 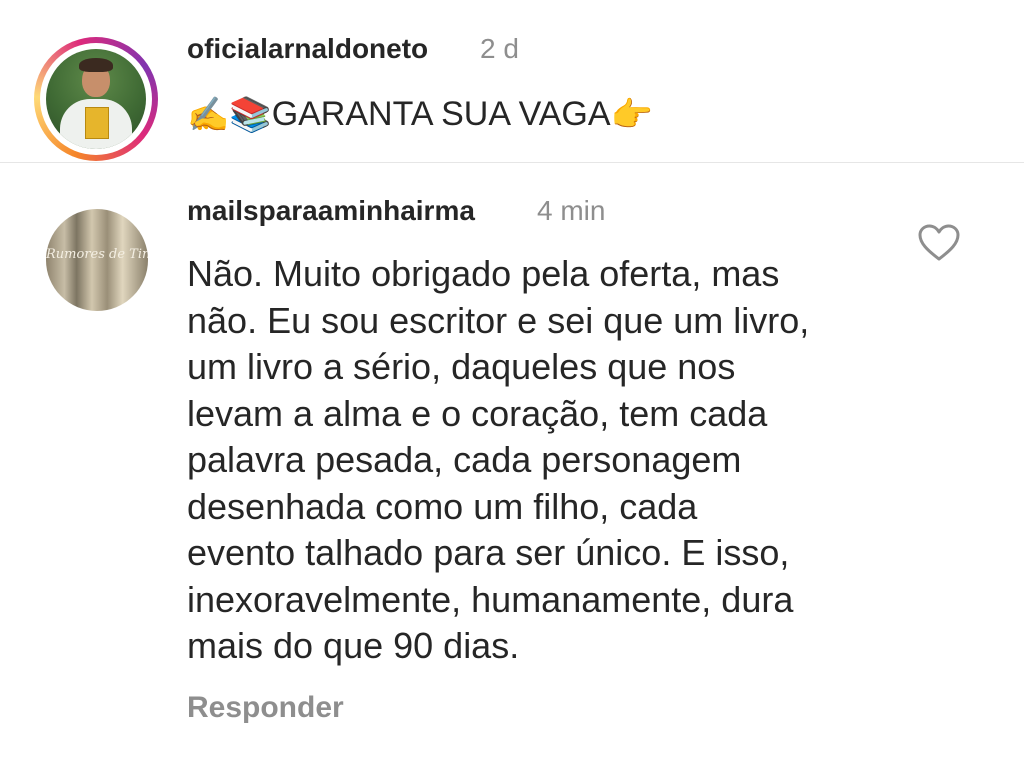 What do you see at coordinates (353, 645) in the screenshot?
I see `comment-line: mais do que 90 dias.` at bounding box center [353, 645].